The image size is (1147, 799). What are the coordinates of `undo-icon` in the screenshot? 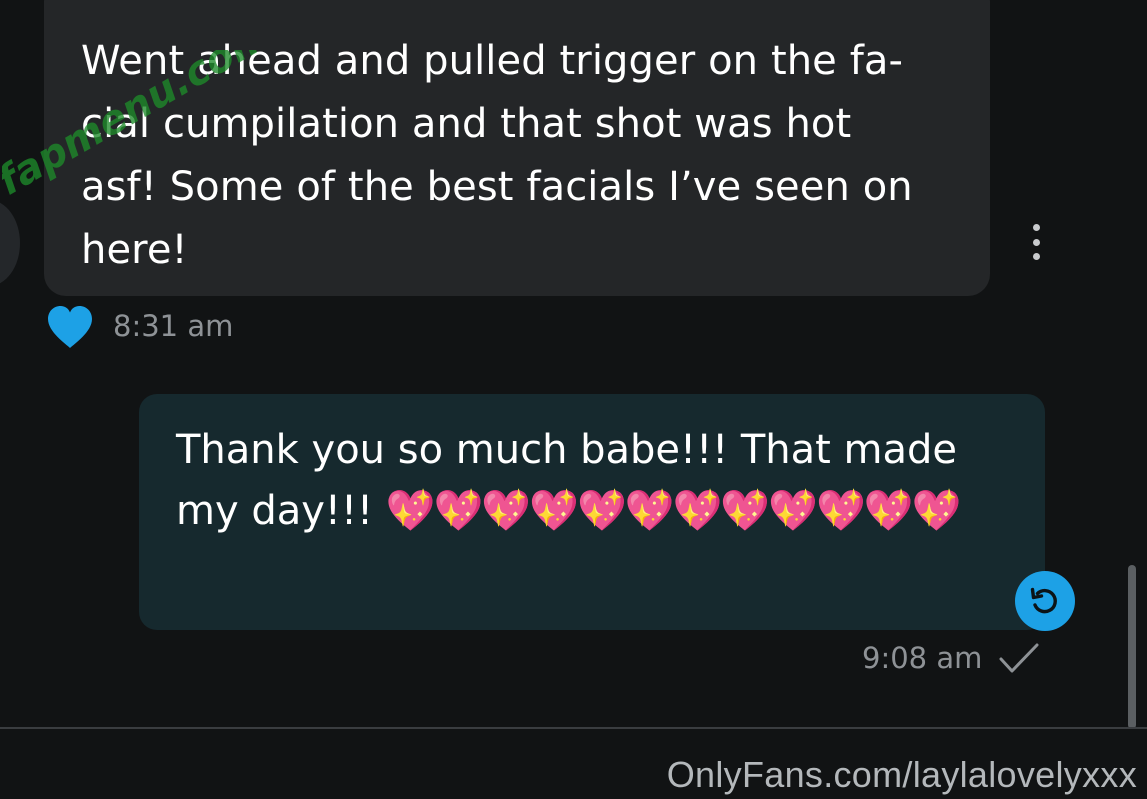 It's located at (1043, 600).